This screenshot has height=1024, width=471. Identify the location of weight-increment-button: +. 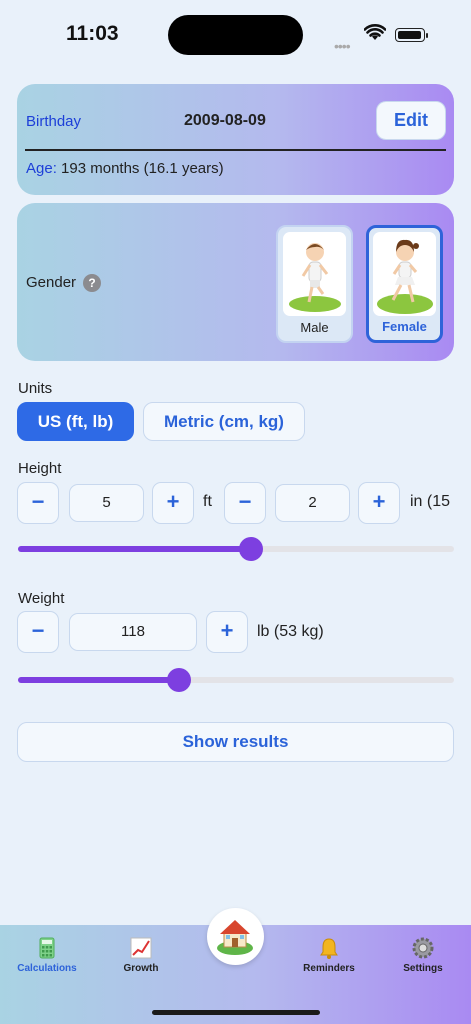
(227, 632).